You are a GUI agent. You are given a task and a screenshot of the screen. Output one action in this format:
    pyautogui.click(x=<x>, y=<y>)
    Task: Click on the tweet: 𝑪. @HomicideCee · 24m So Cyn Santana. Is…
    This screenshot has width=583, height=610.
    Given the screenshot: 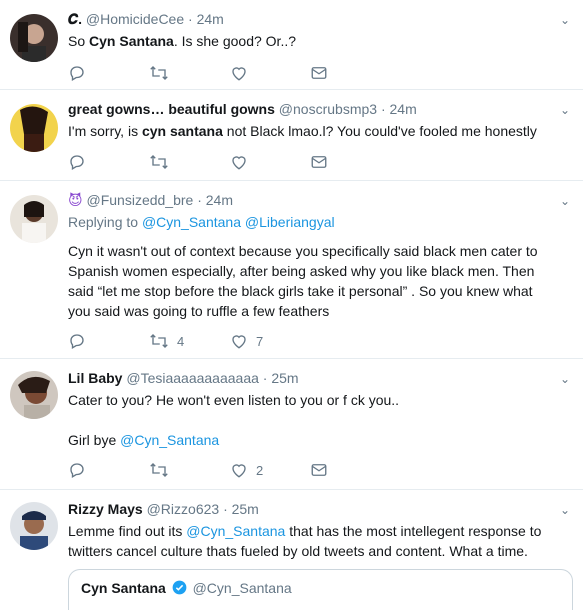 What is the action you would take?
    pyautogui.click(x=291, y=45)
    